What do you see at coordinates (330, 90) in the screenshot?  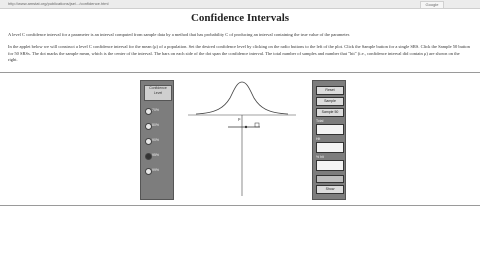 I see `reset-button: Reset` at bounding box center [330, 90].